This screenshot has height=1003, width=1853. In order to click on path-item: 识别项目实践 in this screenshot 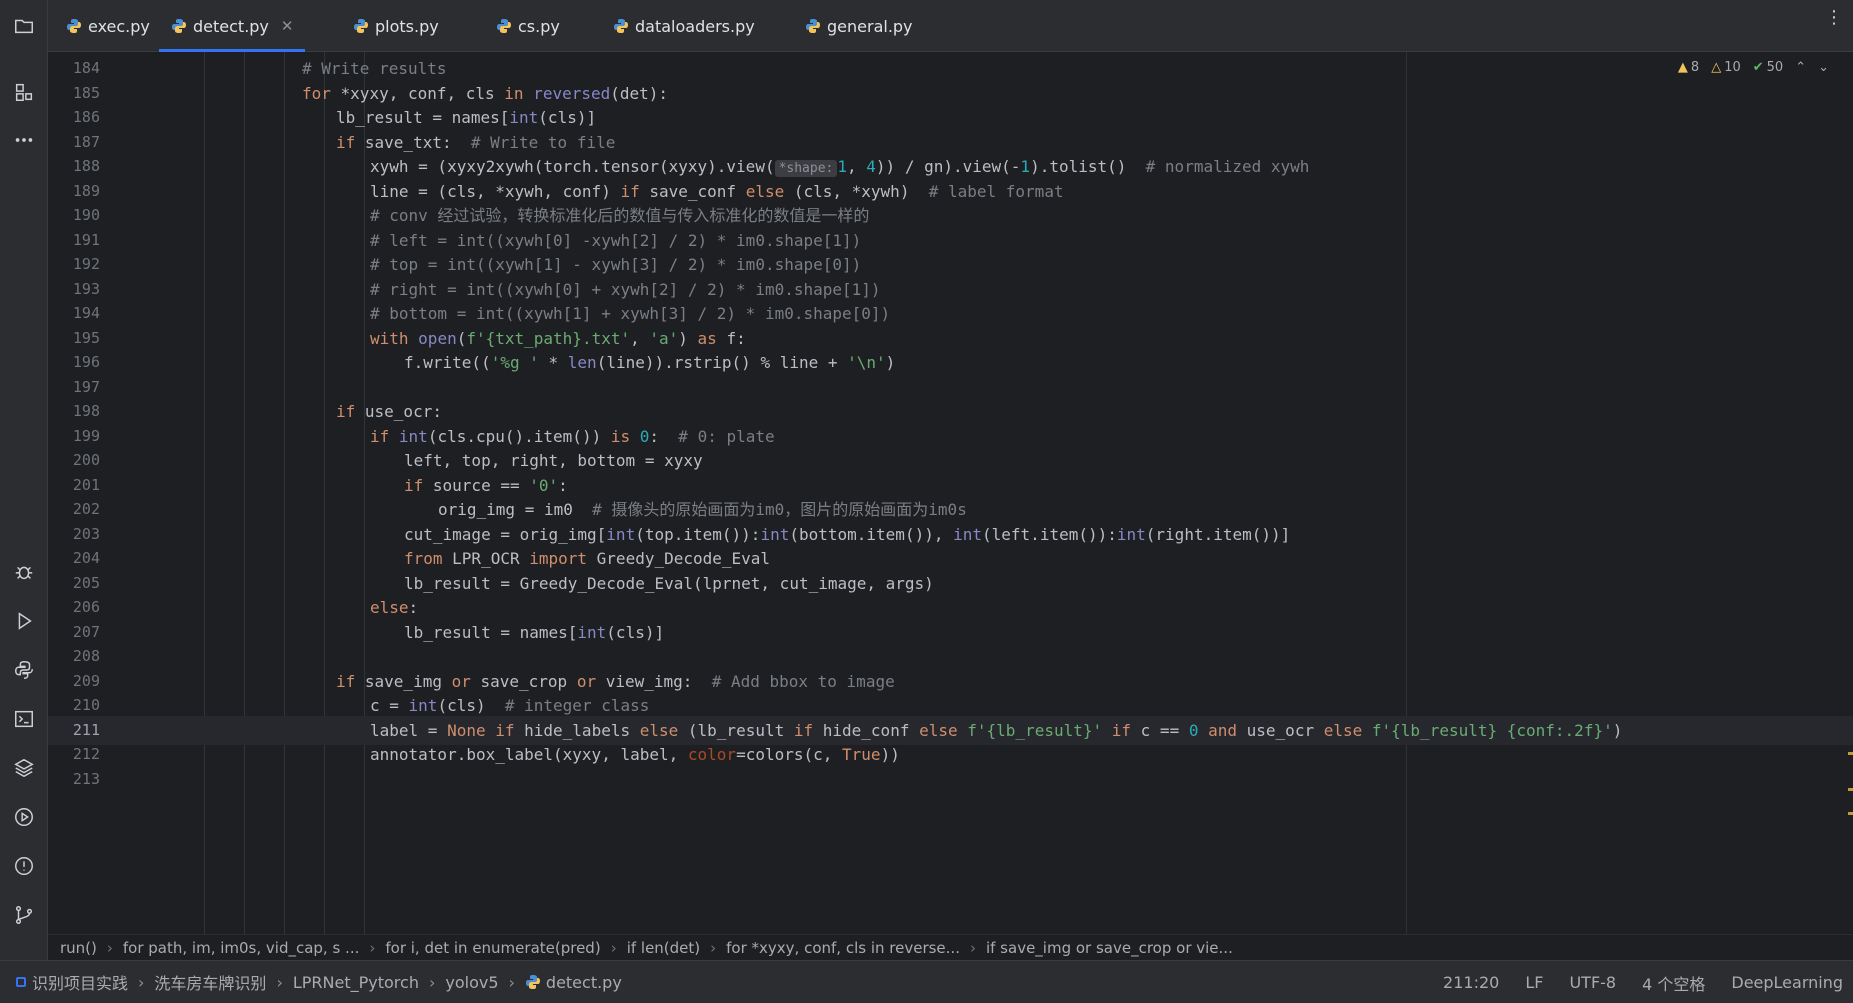, I will do `click(80, 982)`.